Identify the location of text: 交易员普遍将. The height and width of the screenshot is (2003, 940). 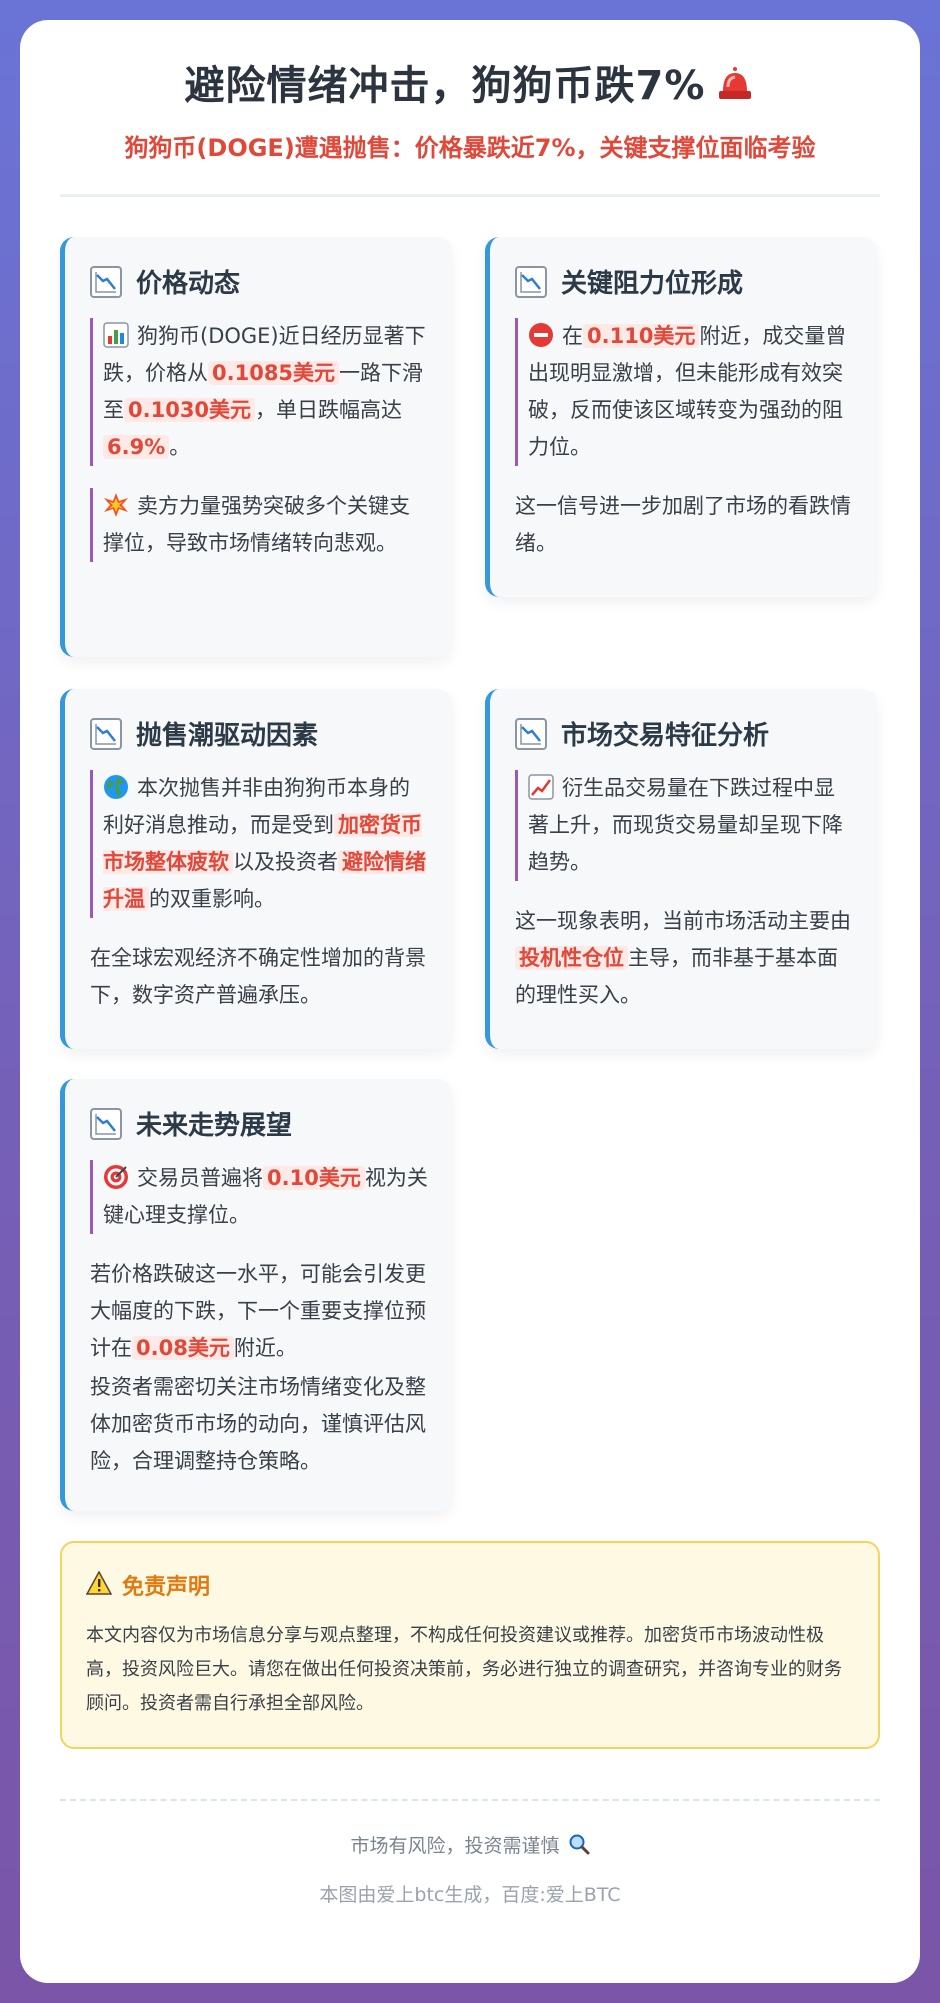
(200, 1178).